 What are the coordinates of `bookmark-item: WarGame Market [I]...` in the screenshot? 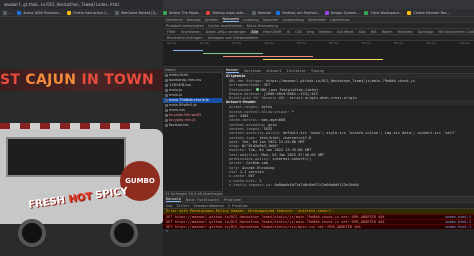 It's located at (136, 12).